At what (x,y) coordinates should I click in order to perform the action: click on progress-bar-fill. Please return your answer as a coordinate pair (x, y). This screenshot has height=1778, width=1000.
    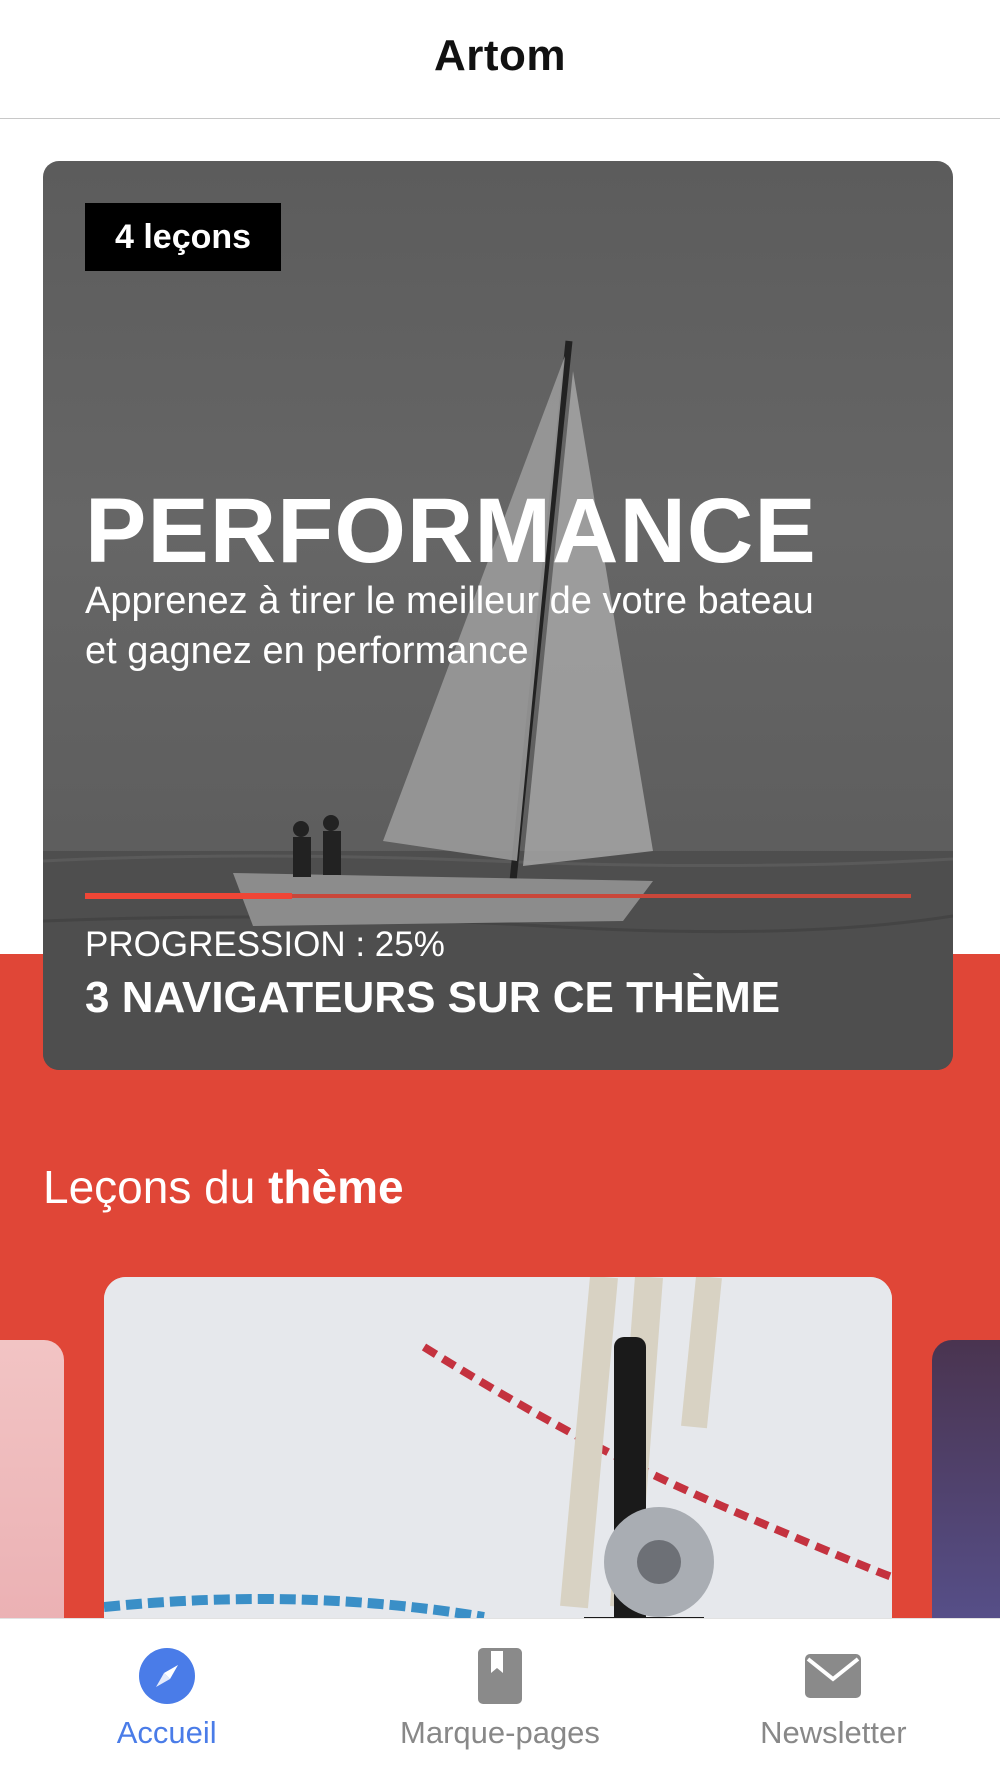
    Looking at the image, I should click on (188, 896).